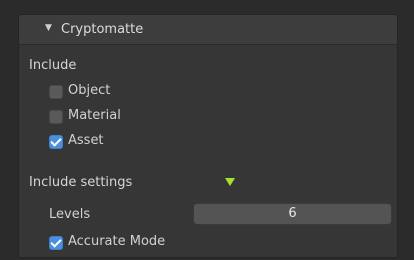 Image resolution: width=414 pixels, height=260 pixels. What do you see at coordinates (208, 30) in the screenshot?
I see `panel-header: ▼ Cryptomatte` at bounding box center [208, 30].